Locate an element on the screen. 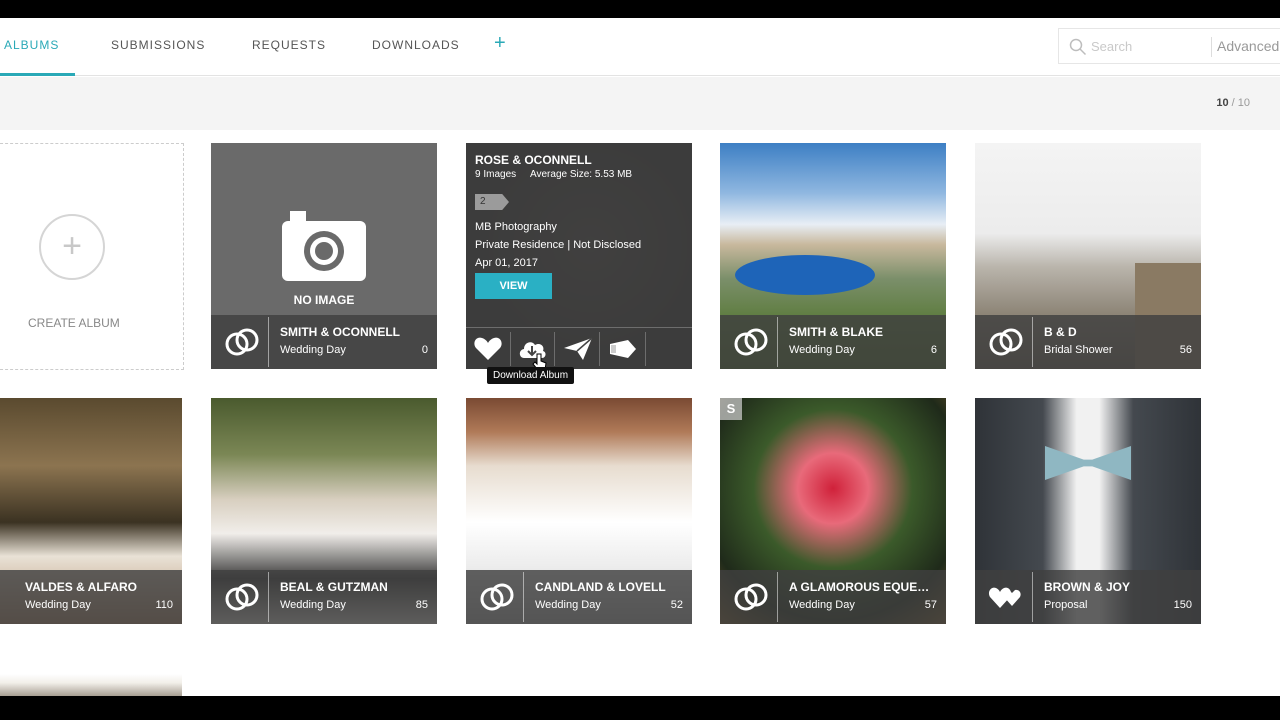  active-tab-indicator is located at coordinates (37, 74).